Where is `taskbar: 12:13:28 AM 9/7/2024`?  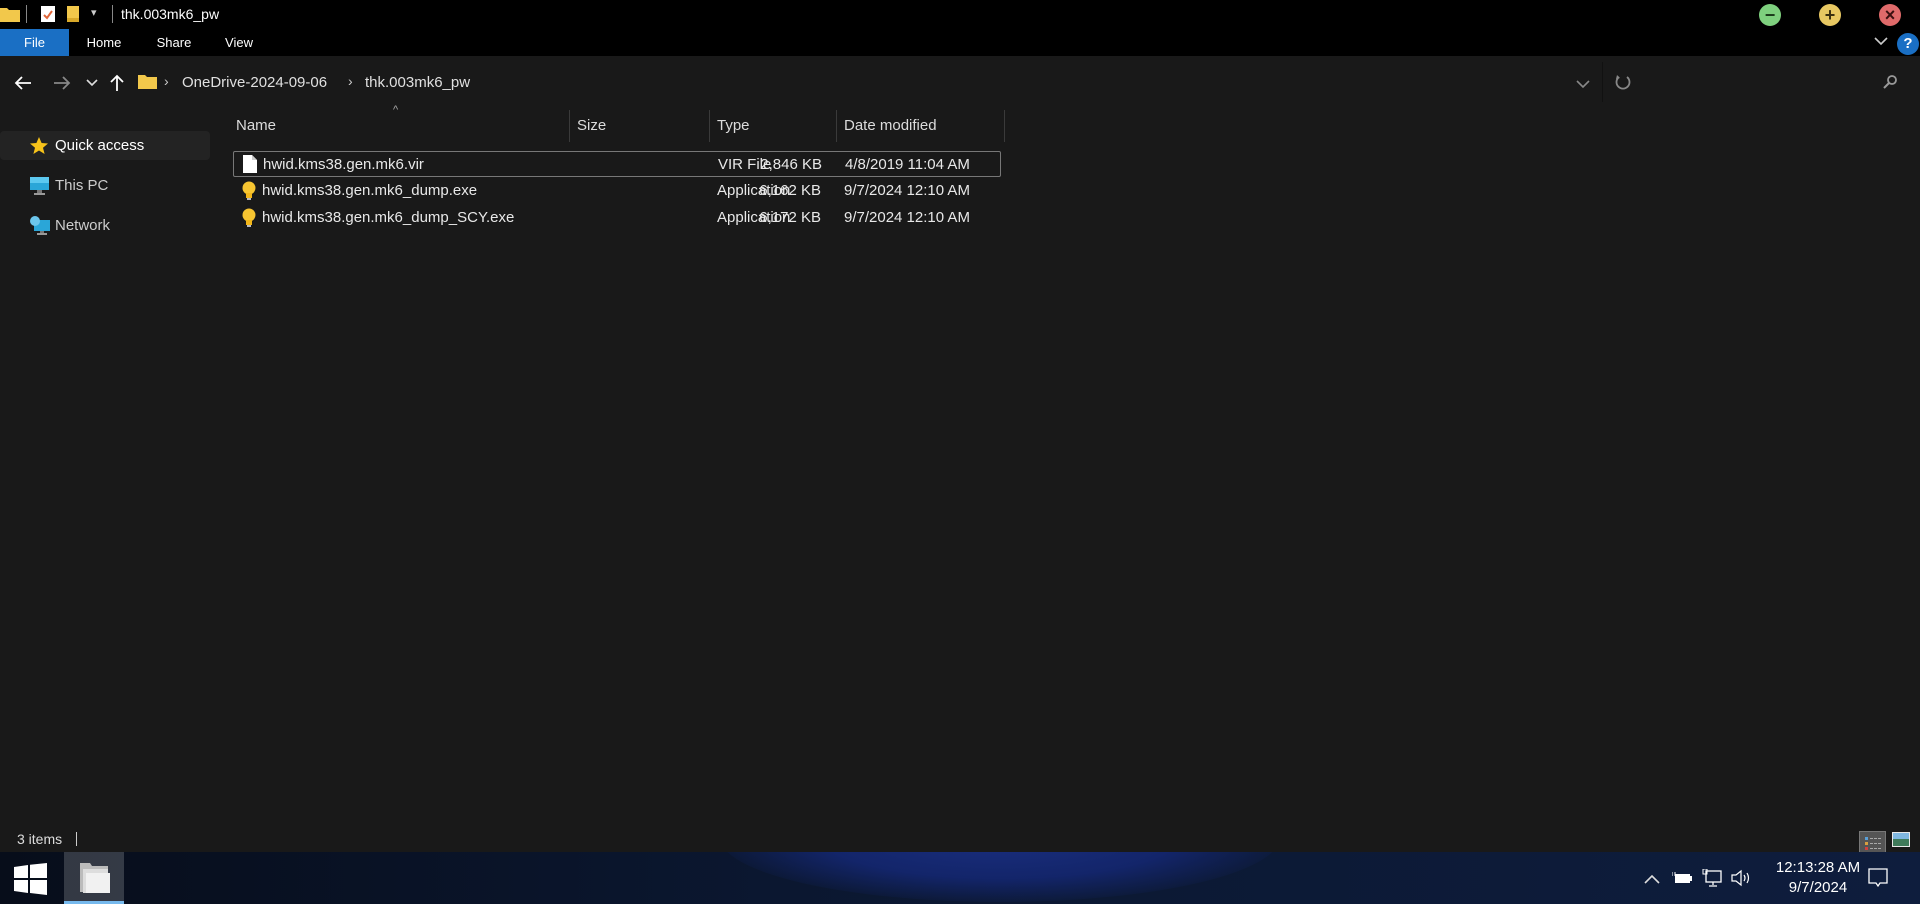 taskbar: 12:13:28 AM 9/7/2024 is located at coordinates (960, 878).